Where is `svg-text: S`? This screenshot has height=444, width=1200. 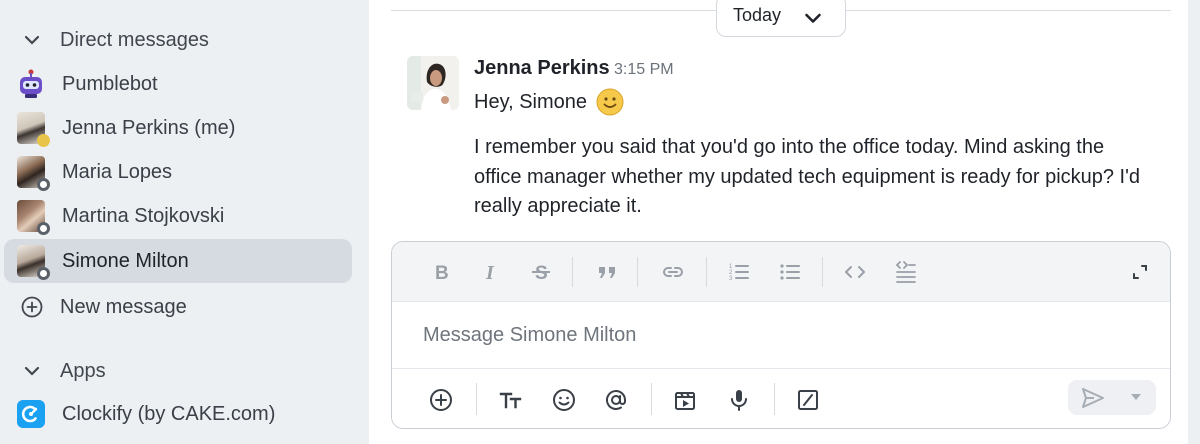 svg-text: S is located at coordinates (541, 273).